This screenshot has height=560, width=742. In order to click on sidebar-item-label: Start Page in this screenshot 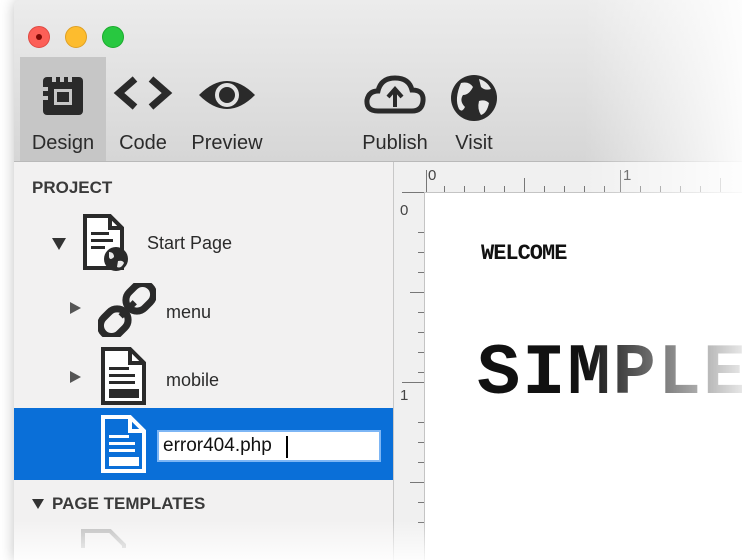, I will do `click(190, 243)`.